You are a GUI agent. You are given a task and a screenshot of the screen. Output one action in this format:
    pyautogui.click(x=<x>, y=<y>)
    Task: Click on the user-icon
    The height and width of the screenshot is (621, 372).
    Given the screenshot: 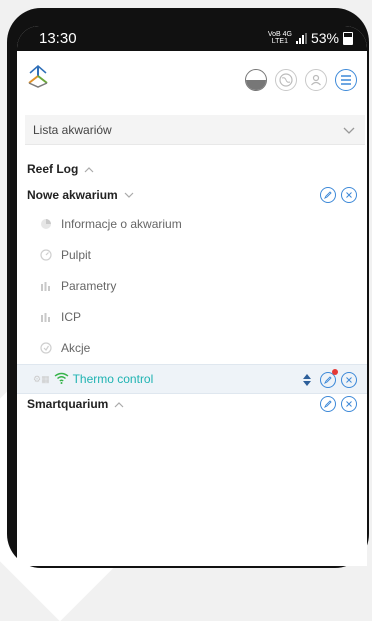 What is the action you would take?
    pyautogui.click(x=316, y=80)
    